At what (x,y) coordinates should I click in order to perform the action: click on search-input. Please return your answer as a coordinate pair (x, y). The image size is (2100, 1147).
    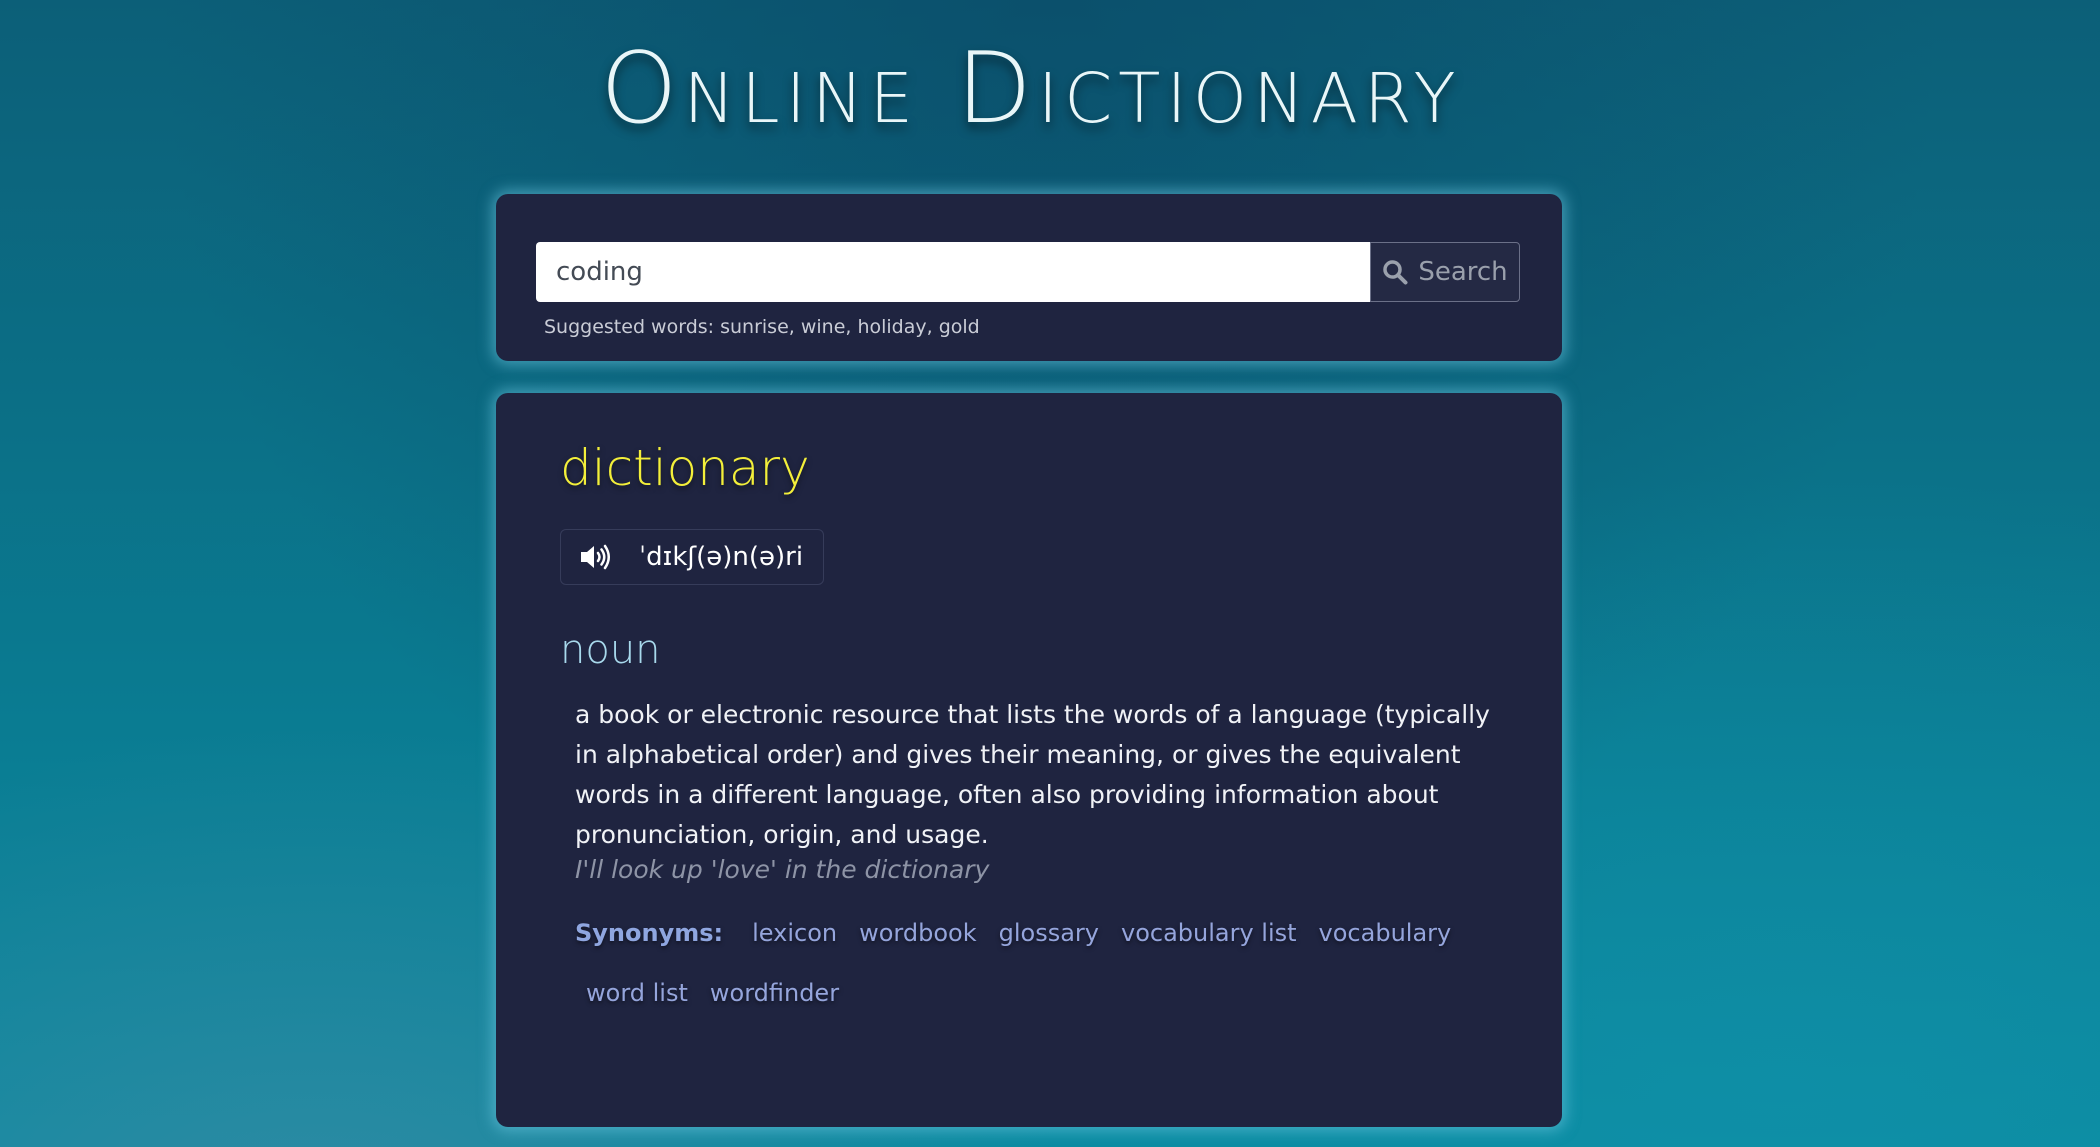
    Looking at the image, I should click on (953, 272).